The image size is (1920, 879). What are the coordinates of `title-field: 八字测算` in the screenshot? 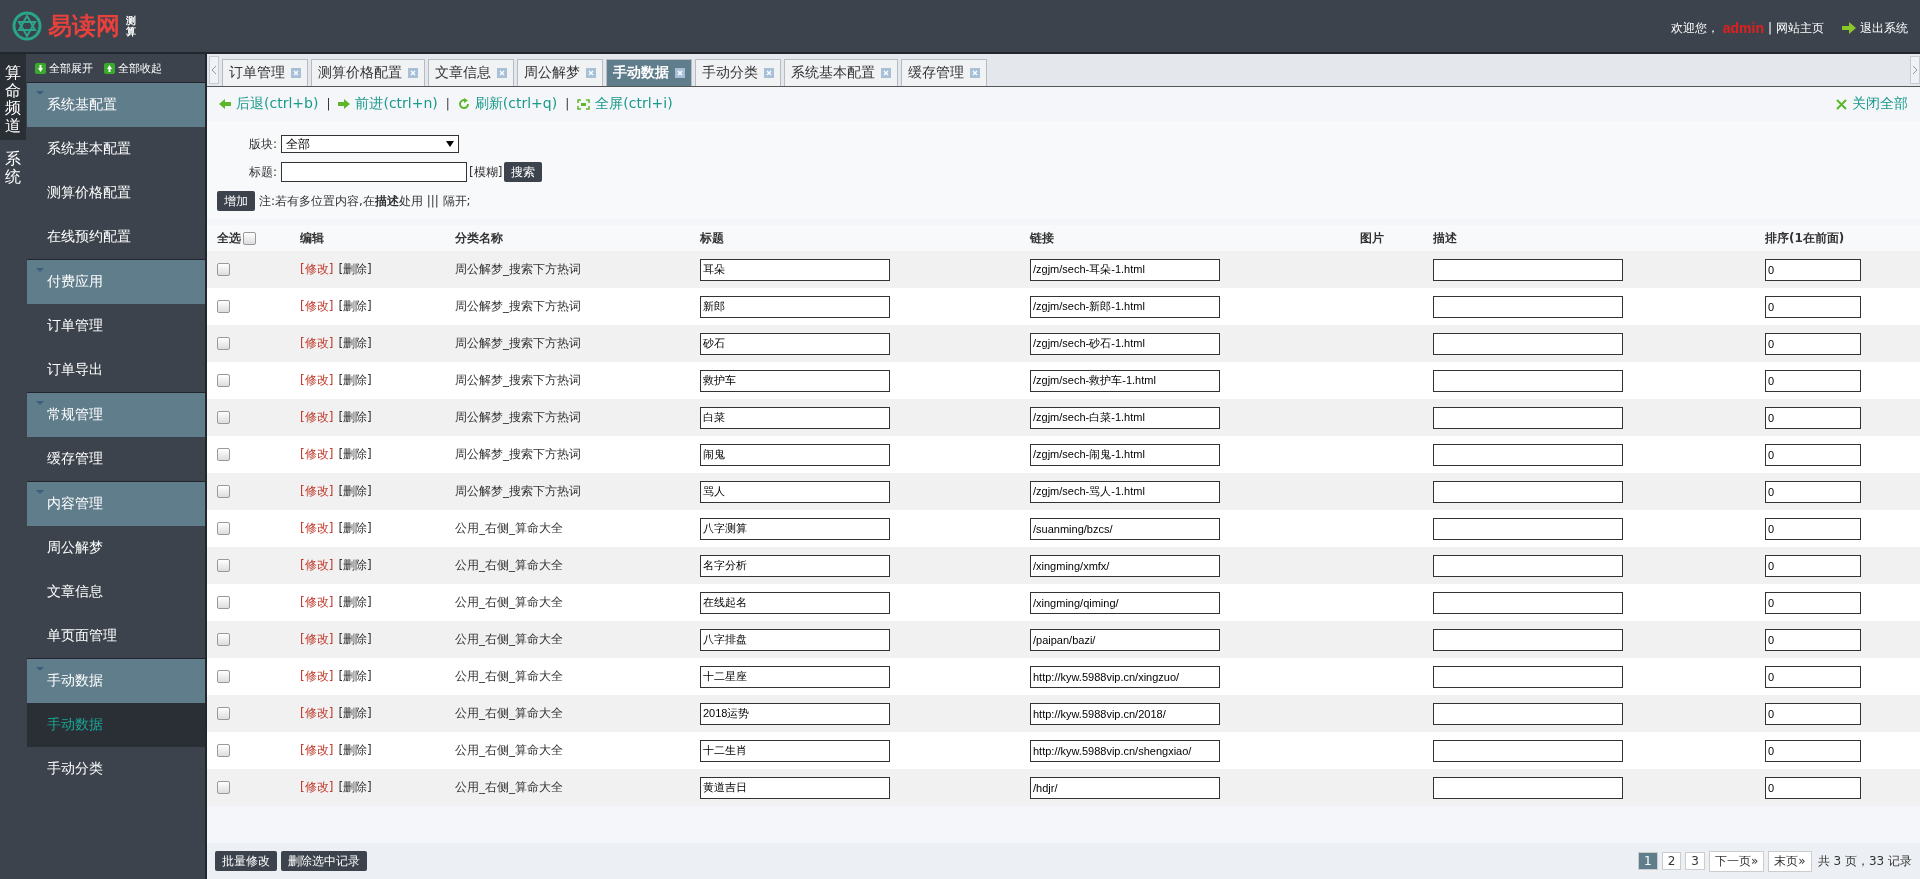 It's located at (795, 528).